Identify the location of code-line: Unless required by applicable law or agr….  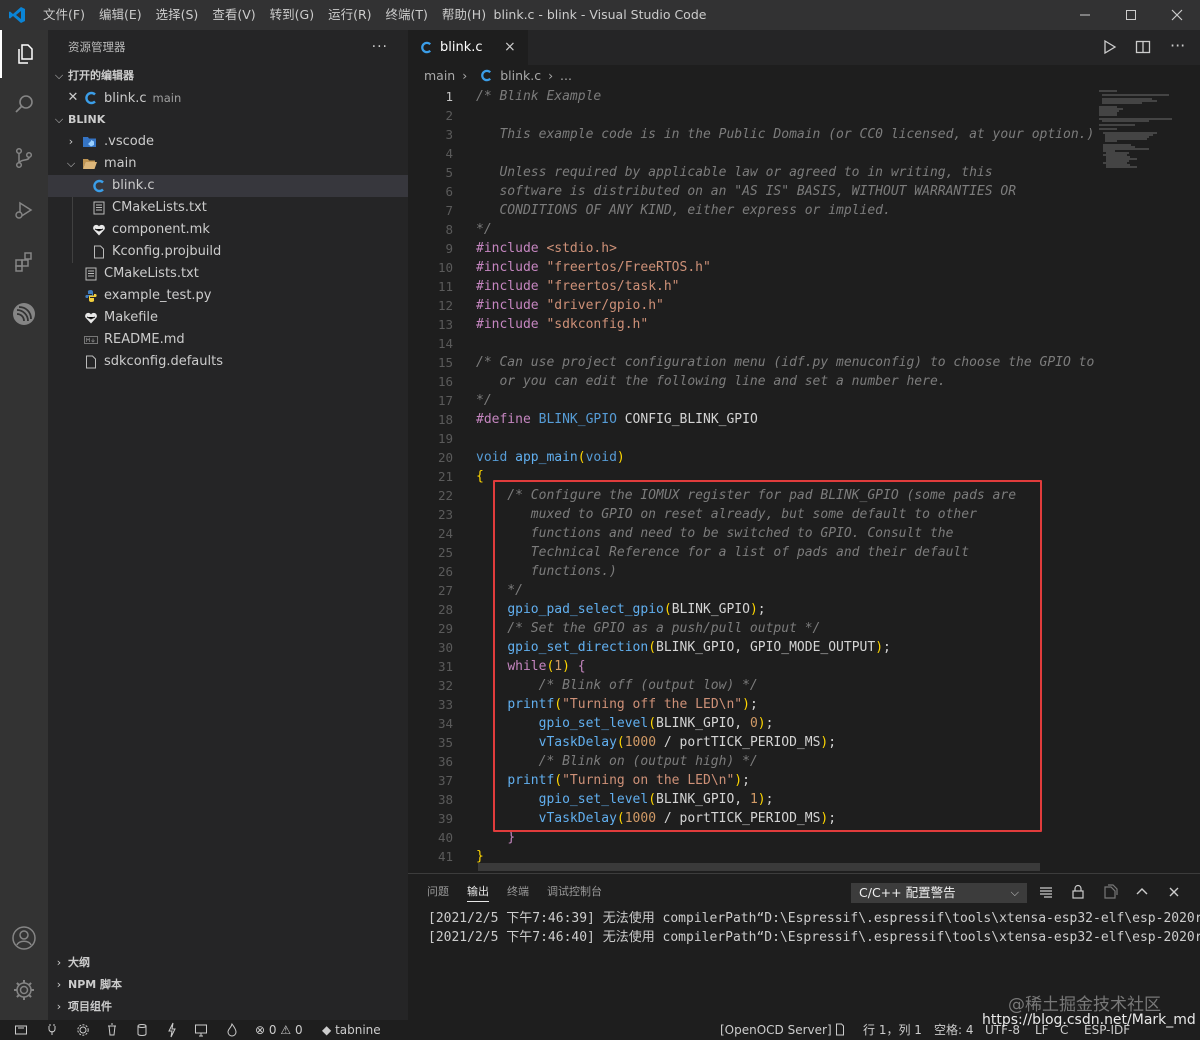
(734, 172).